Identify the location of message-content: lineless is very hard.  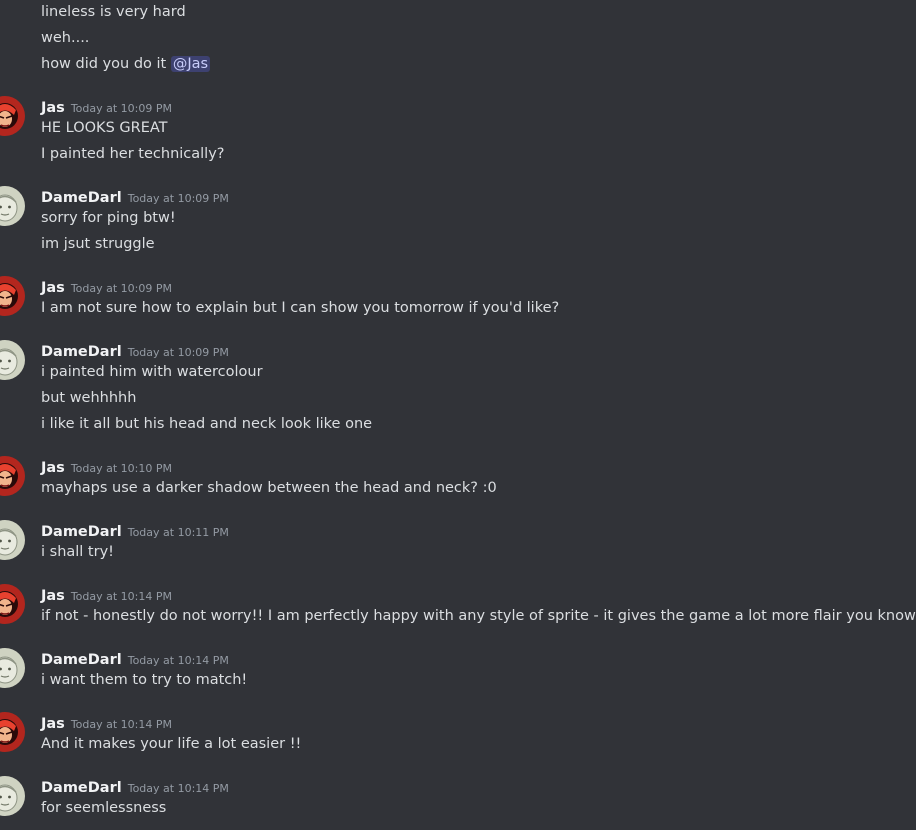
(113, 12).